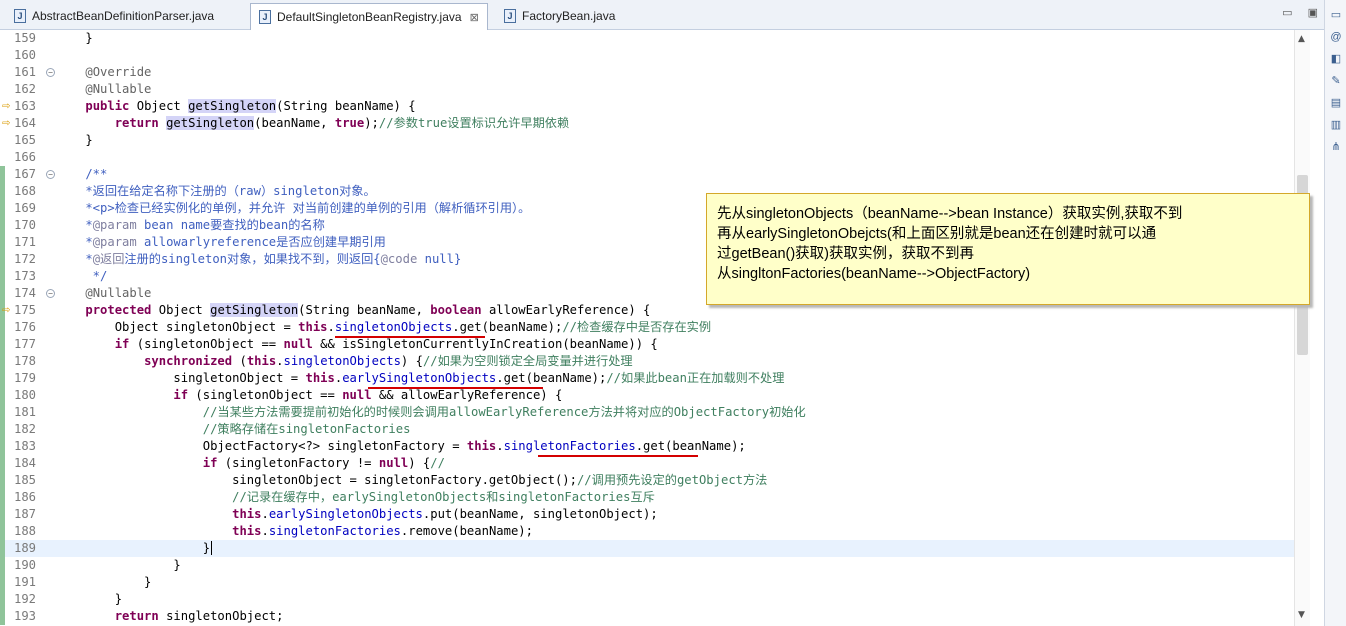 Image resolution: width=1346 pixels, height=626 pixels. What do you see at coordinates (233, 429) in the screenshot?
I see `code-text: //策略存储在singletonFactories` at bounding box center [233, 429].